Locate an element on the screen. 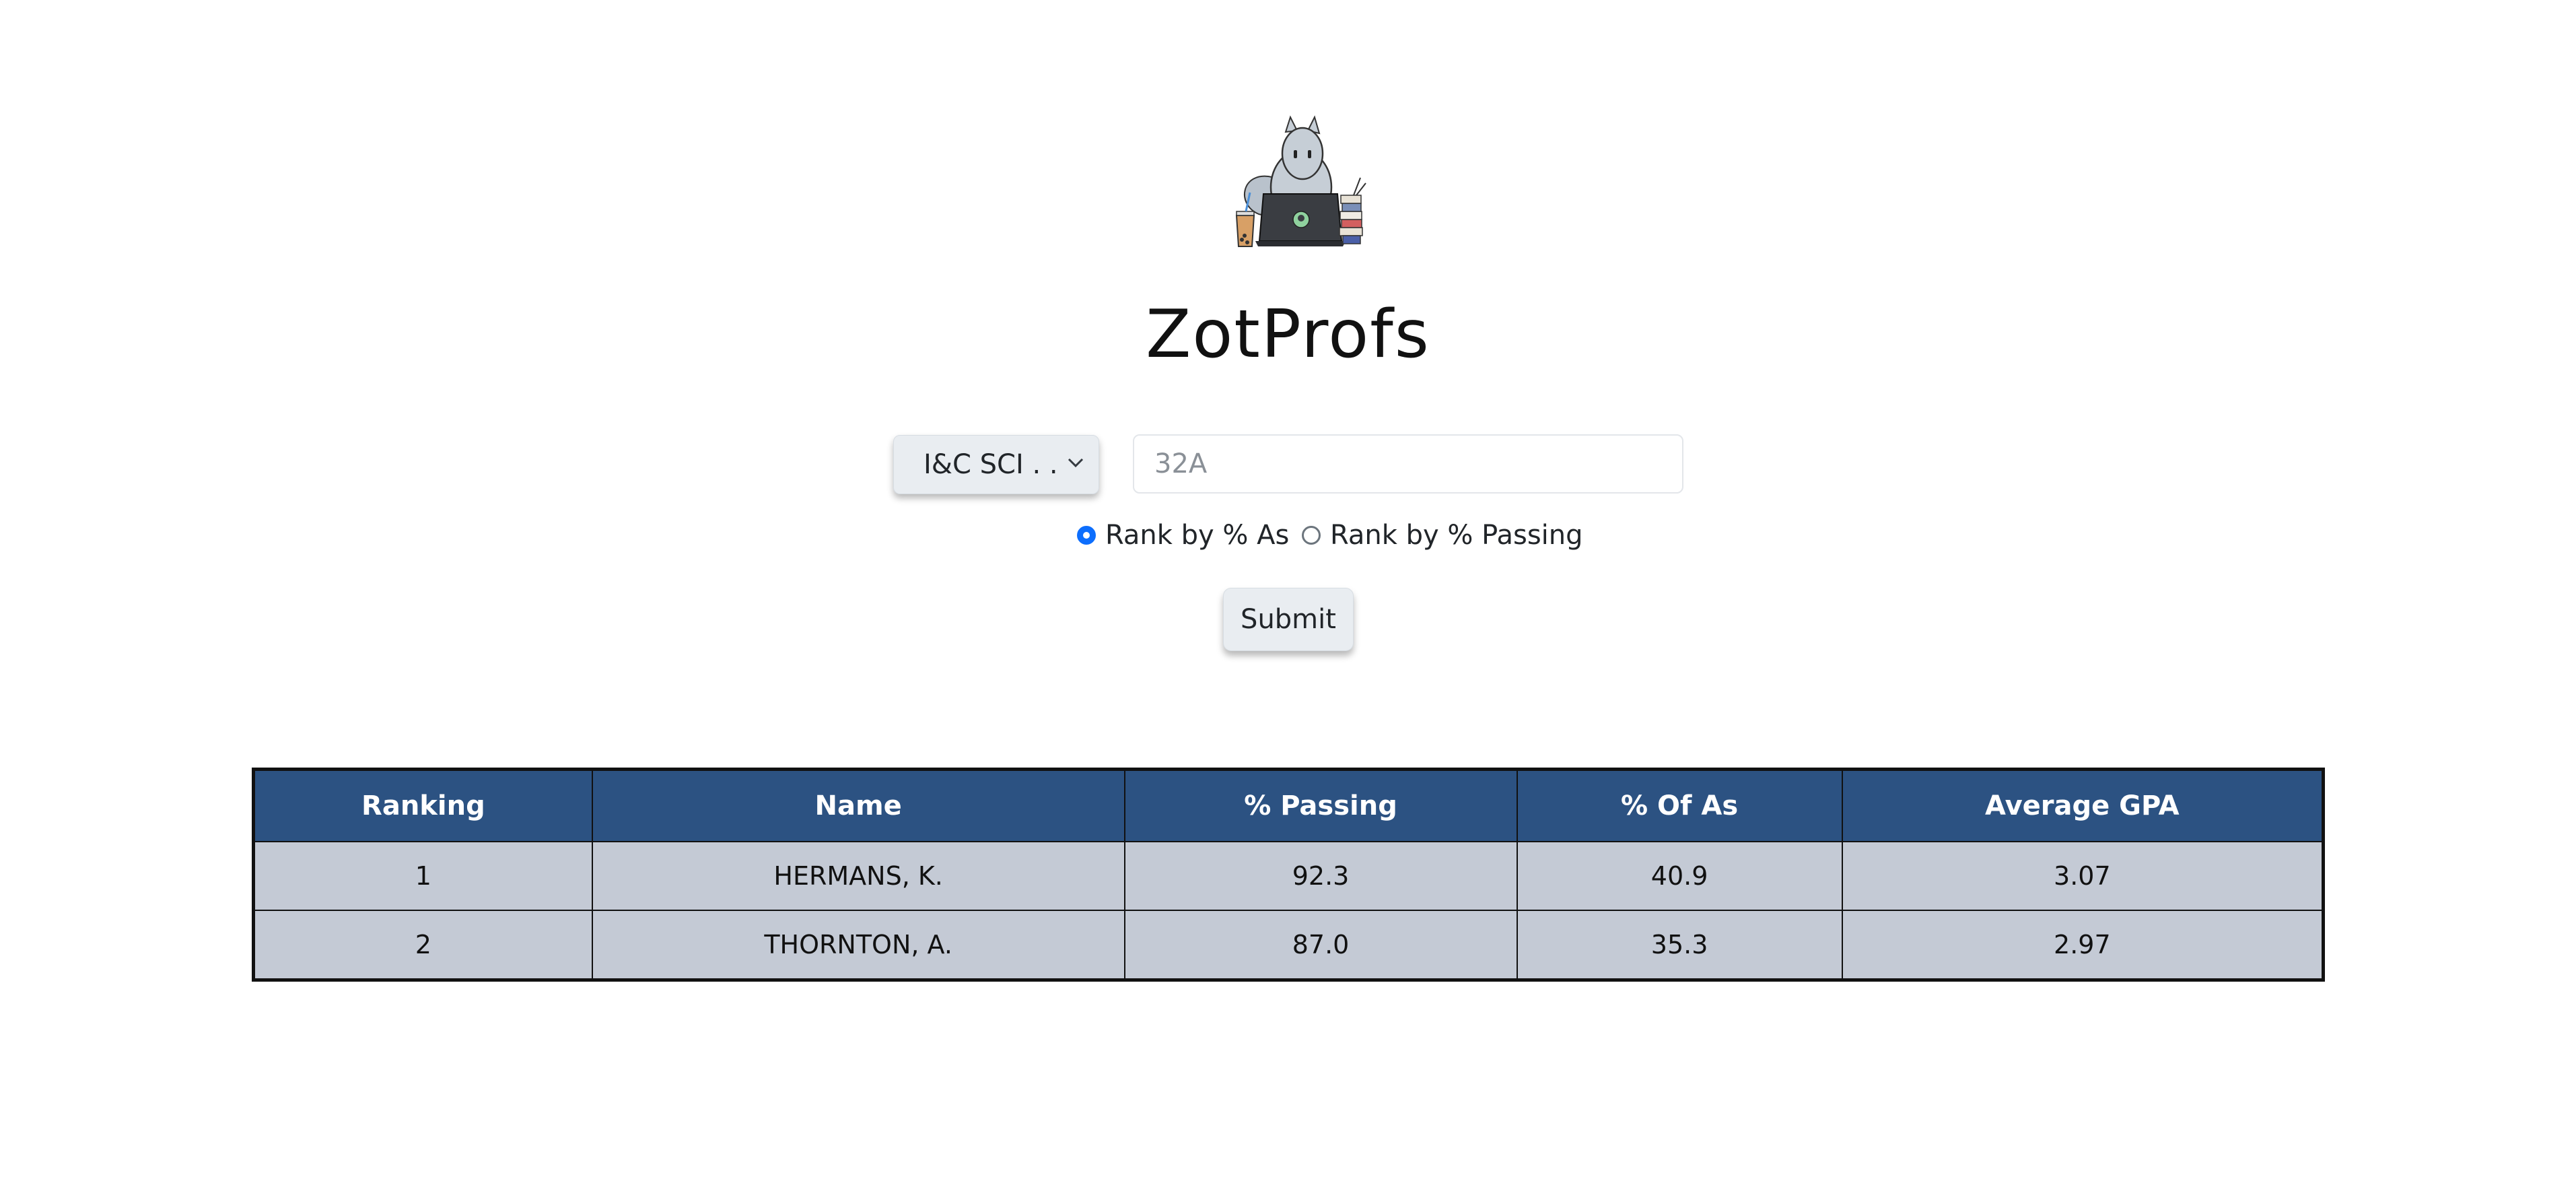 The width and height of the screenshot is (2576, 1185). rank-by-as-option: Rank by % As is located at coordinates (1183, 535).